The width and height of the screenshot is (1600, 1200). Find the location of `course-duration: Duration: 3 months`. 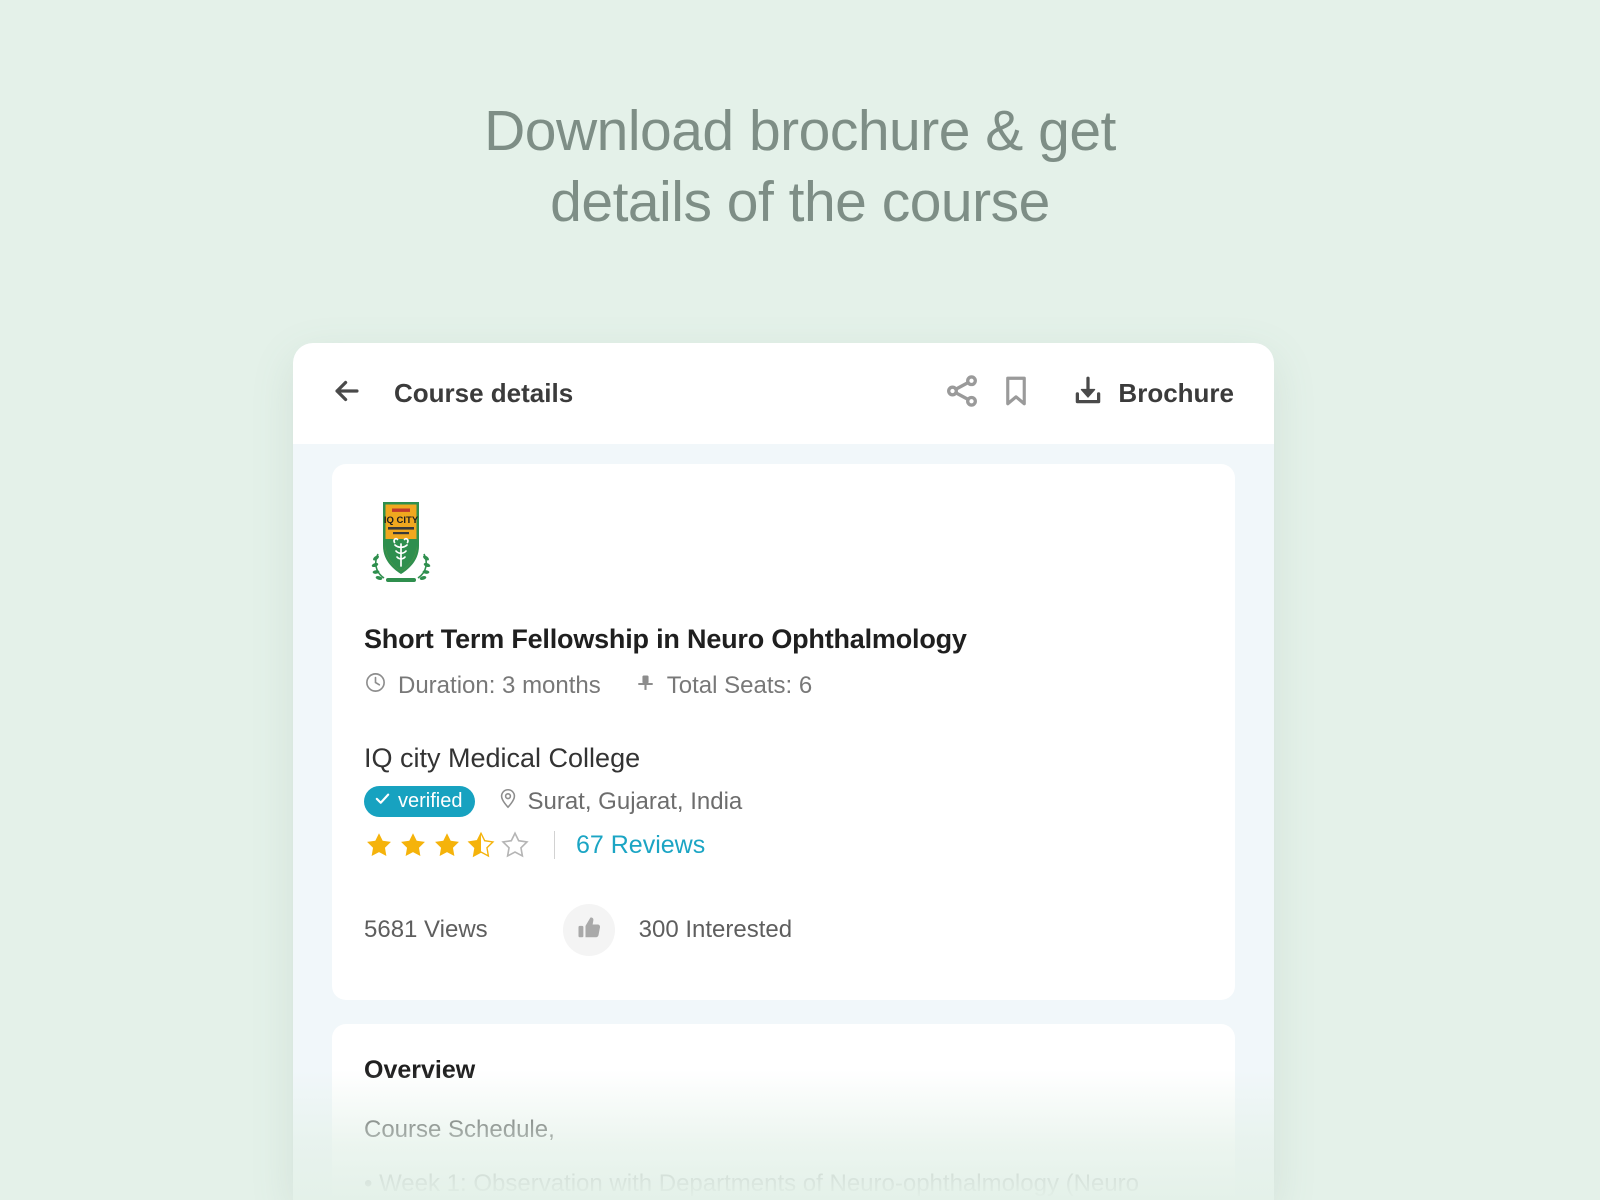

course-duration: Duration: 3 months is located at coordinates (482, 686).